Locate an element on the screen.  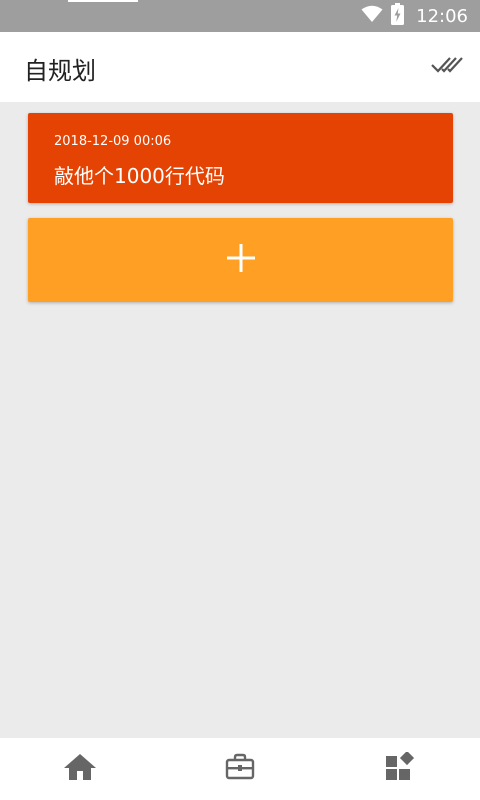
double-check-icon is located at coordinates (448, 67).